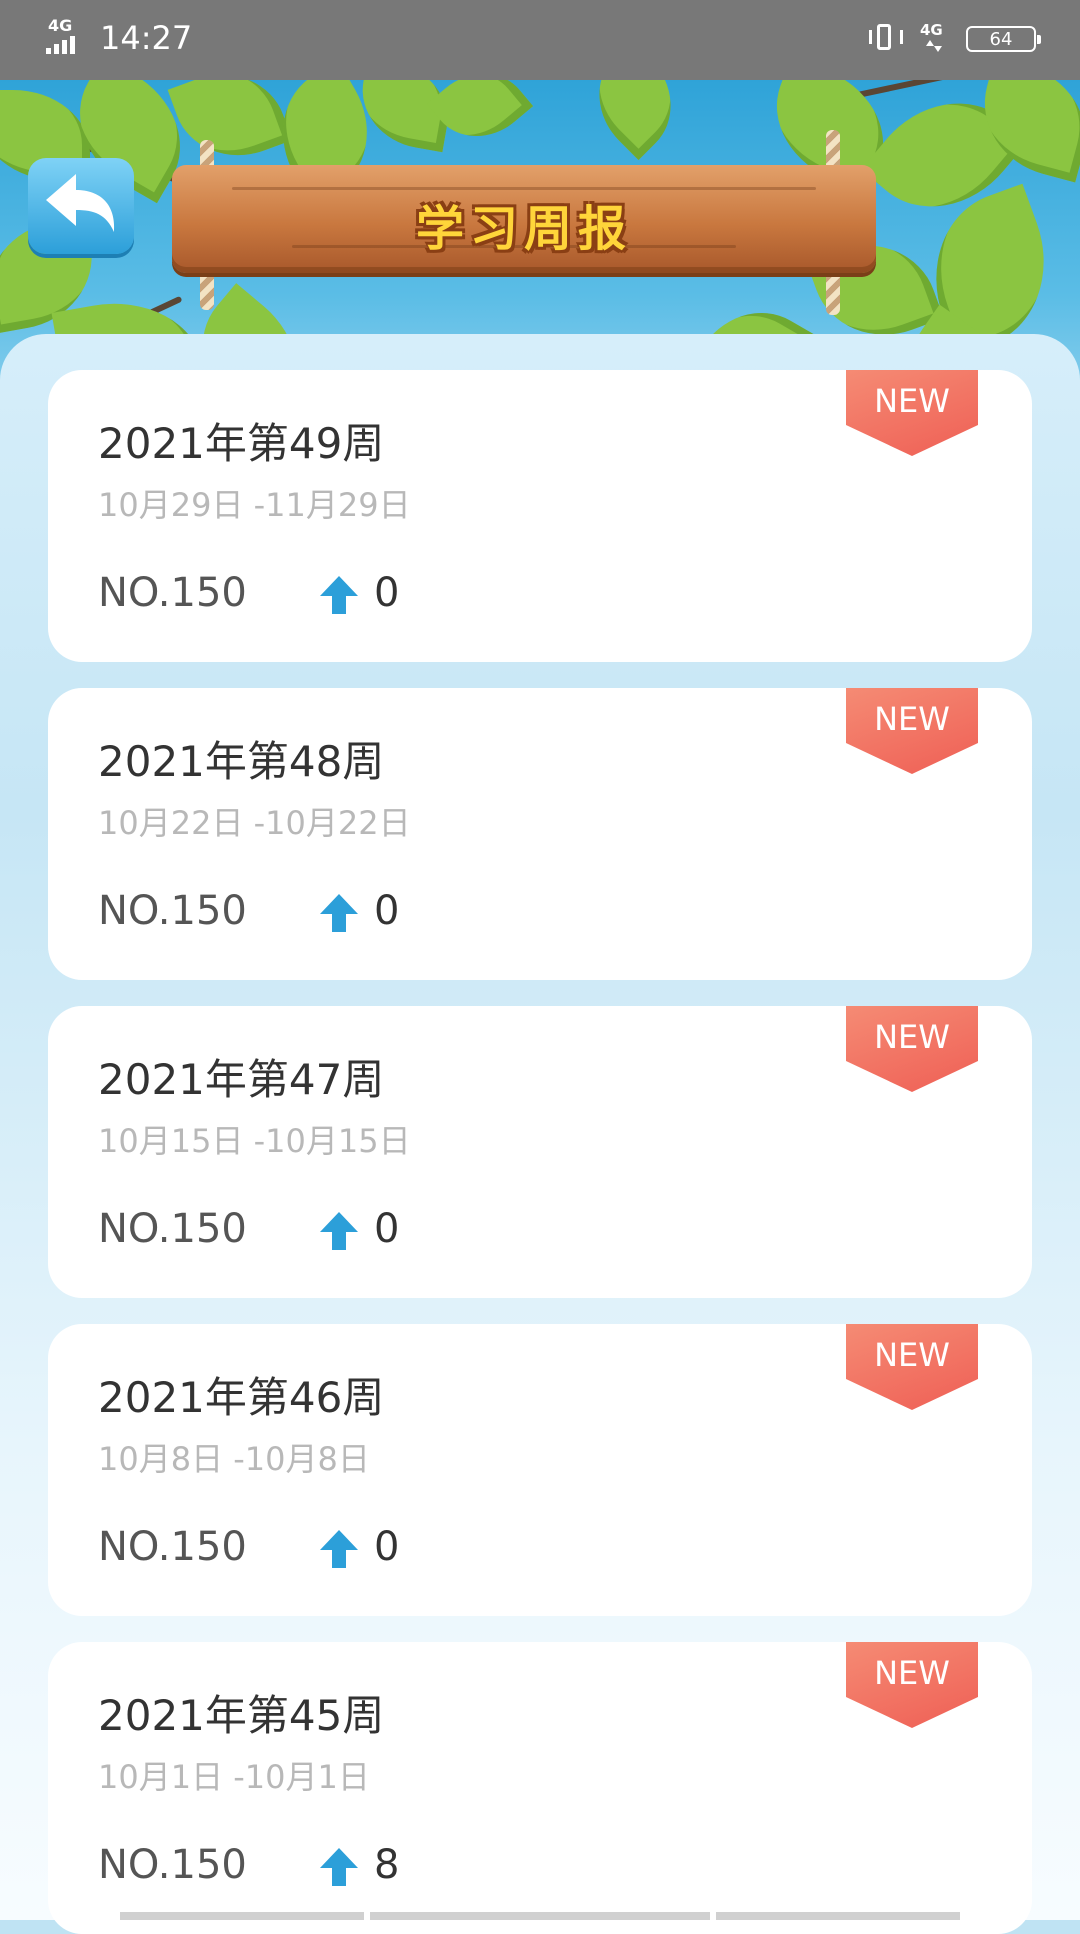  I want to click on date-range: 10月22日 -10月22日, so click(254, 823).